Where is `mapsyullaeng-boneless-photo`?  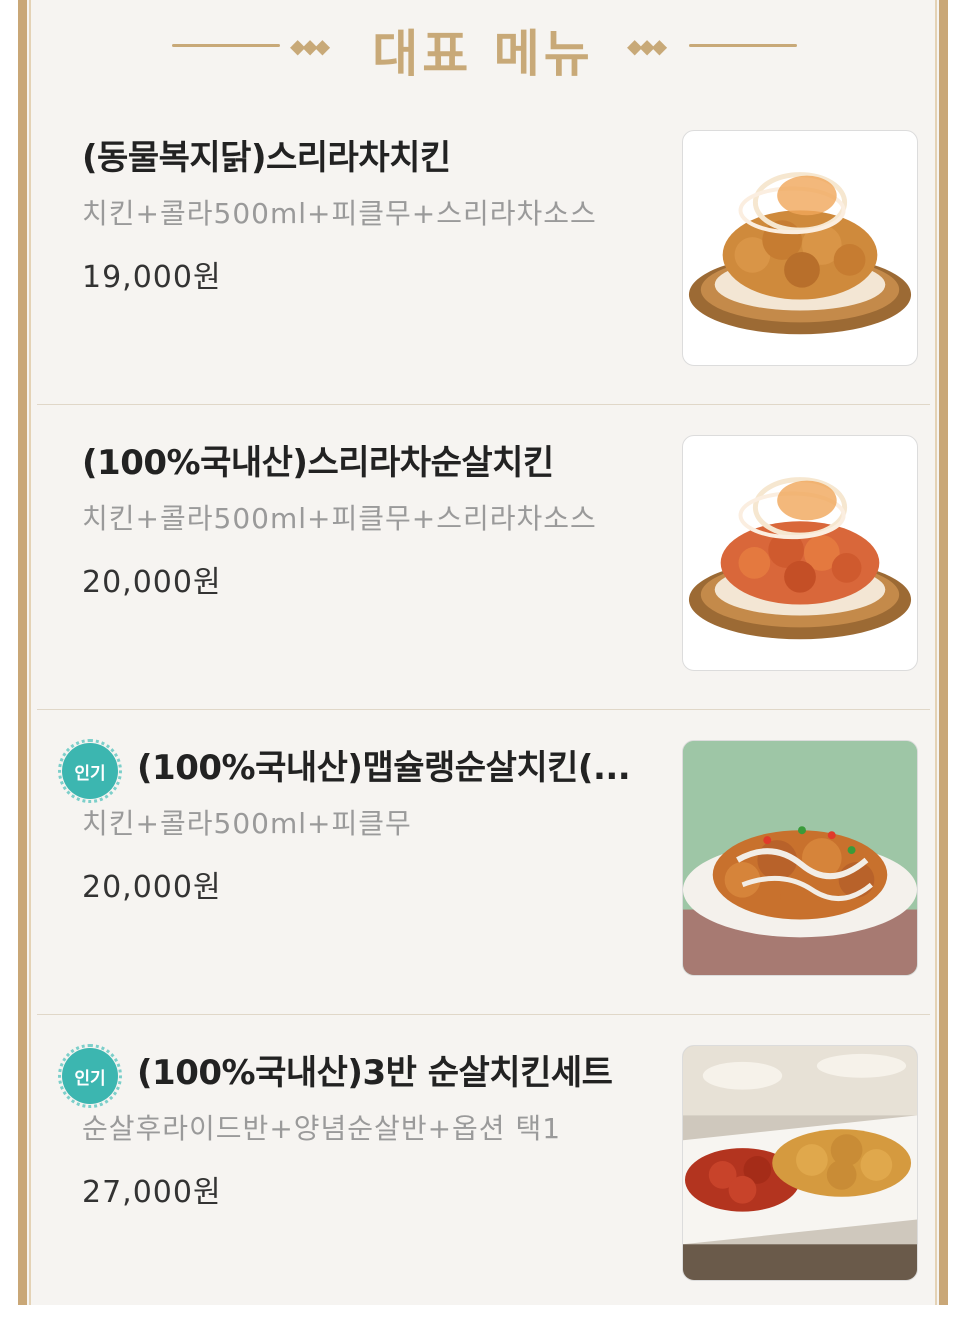 mapsyullaeng-boneless-photo is located at coordinates (800, 858).